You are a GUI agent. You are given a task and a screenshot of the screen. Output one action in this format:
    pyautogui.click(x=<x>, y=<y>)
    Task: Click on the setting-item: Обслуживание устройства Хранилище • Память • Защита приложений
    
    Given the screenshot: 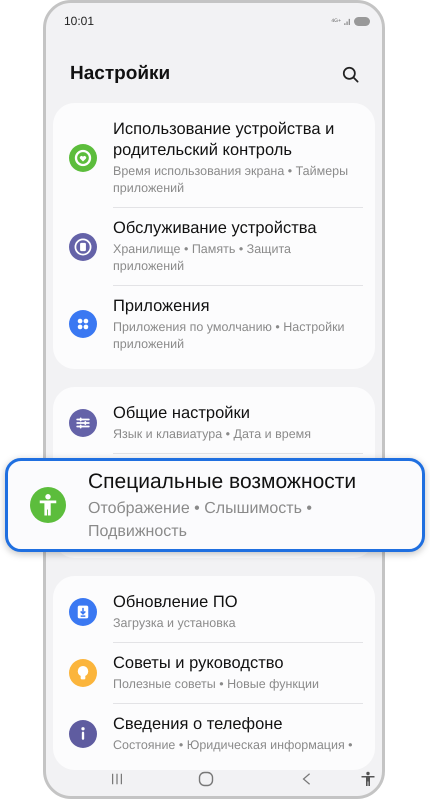 What is the action you would take?
    pyautogui.click(x=214, y=247)
    